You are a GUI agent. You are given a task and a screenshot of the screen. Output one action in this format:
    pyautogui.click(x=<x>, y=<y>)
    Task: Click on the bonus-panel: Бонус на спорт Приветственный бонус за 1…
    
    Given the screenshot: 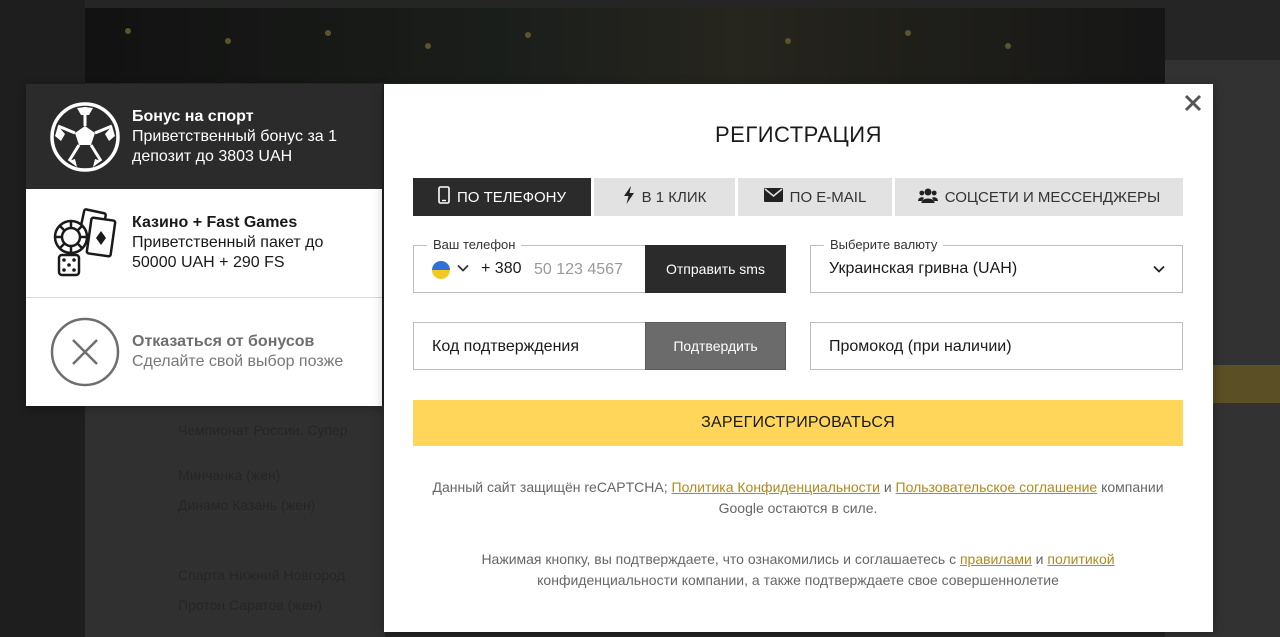 What is the action you would take?
    pyautogui.click(x=204, y=245)
    